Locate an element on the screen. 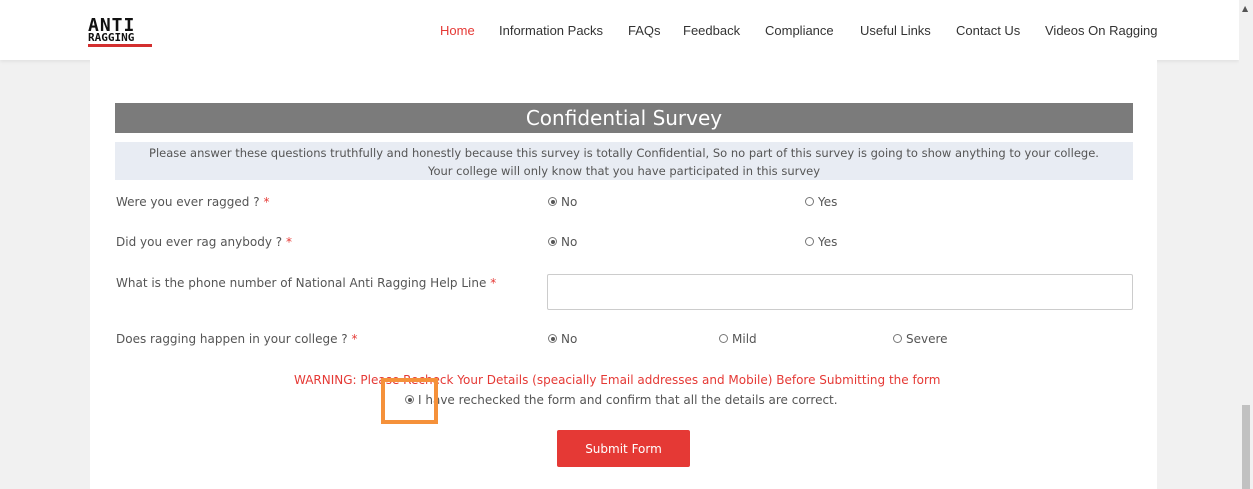  question-ever-ragged-label: Were you ever ragged ? * is located at coordinates (192, 202).